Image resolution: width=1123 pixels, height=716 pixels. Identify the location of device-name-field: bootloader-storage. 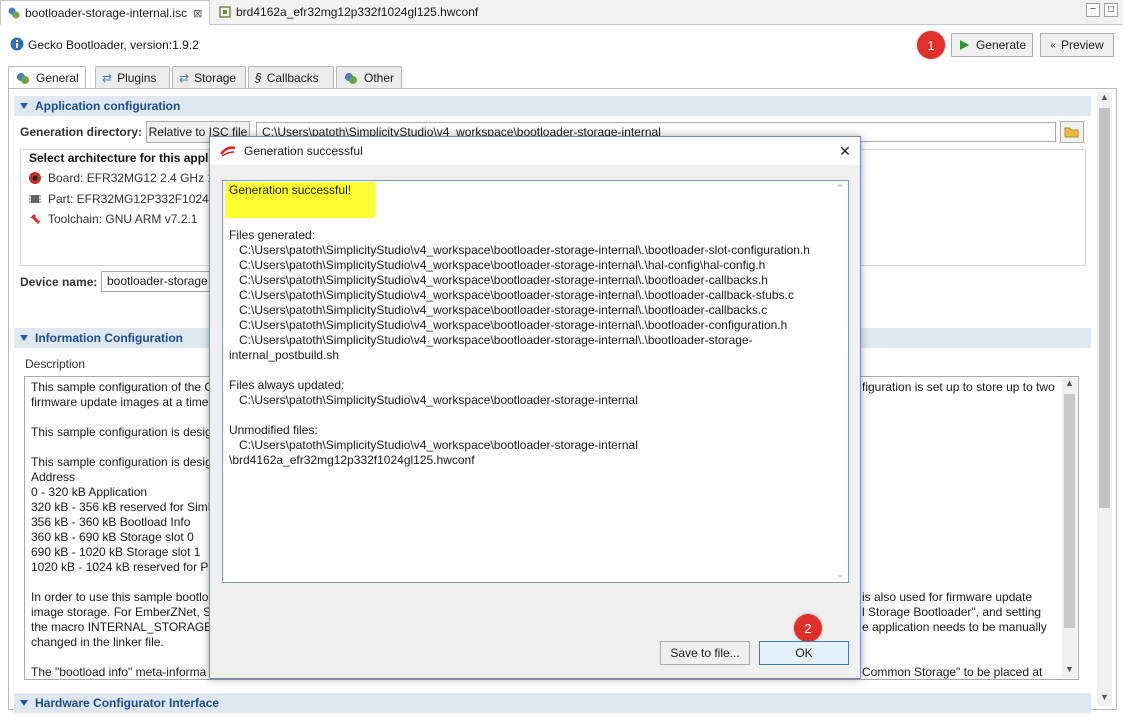
(157, 281).